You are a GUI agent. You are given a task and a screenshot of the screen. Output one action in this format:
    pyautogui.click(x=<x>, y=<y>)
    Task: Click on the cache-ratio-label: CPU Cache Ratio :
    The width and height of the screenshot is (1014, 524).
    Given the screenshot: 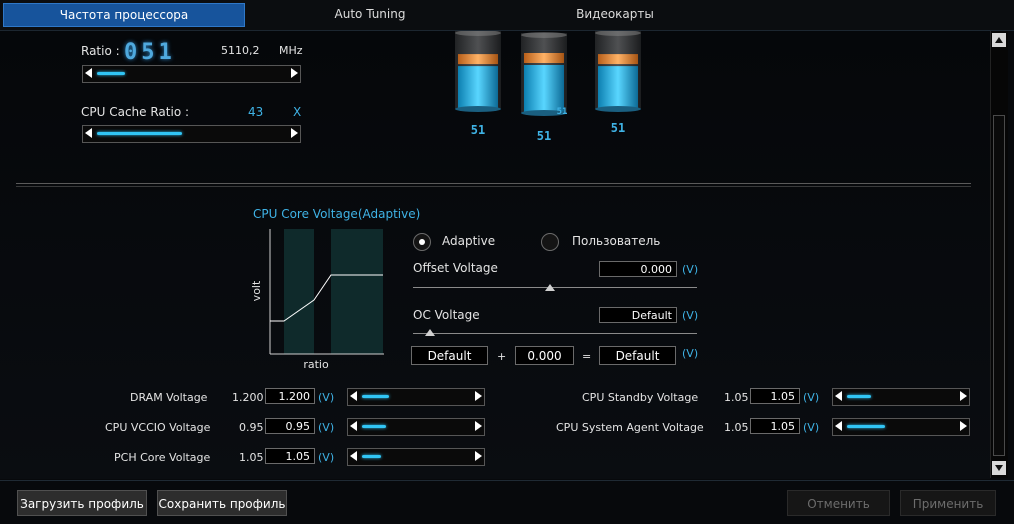 What is the action you would take?
    pyautogui.click(x=135, y=112)
    